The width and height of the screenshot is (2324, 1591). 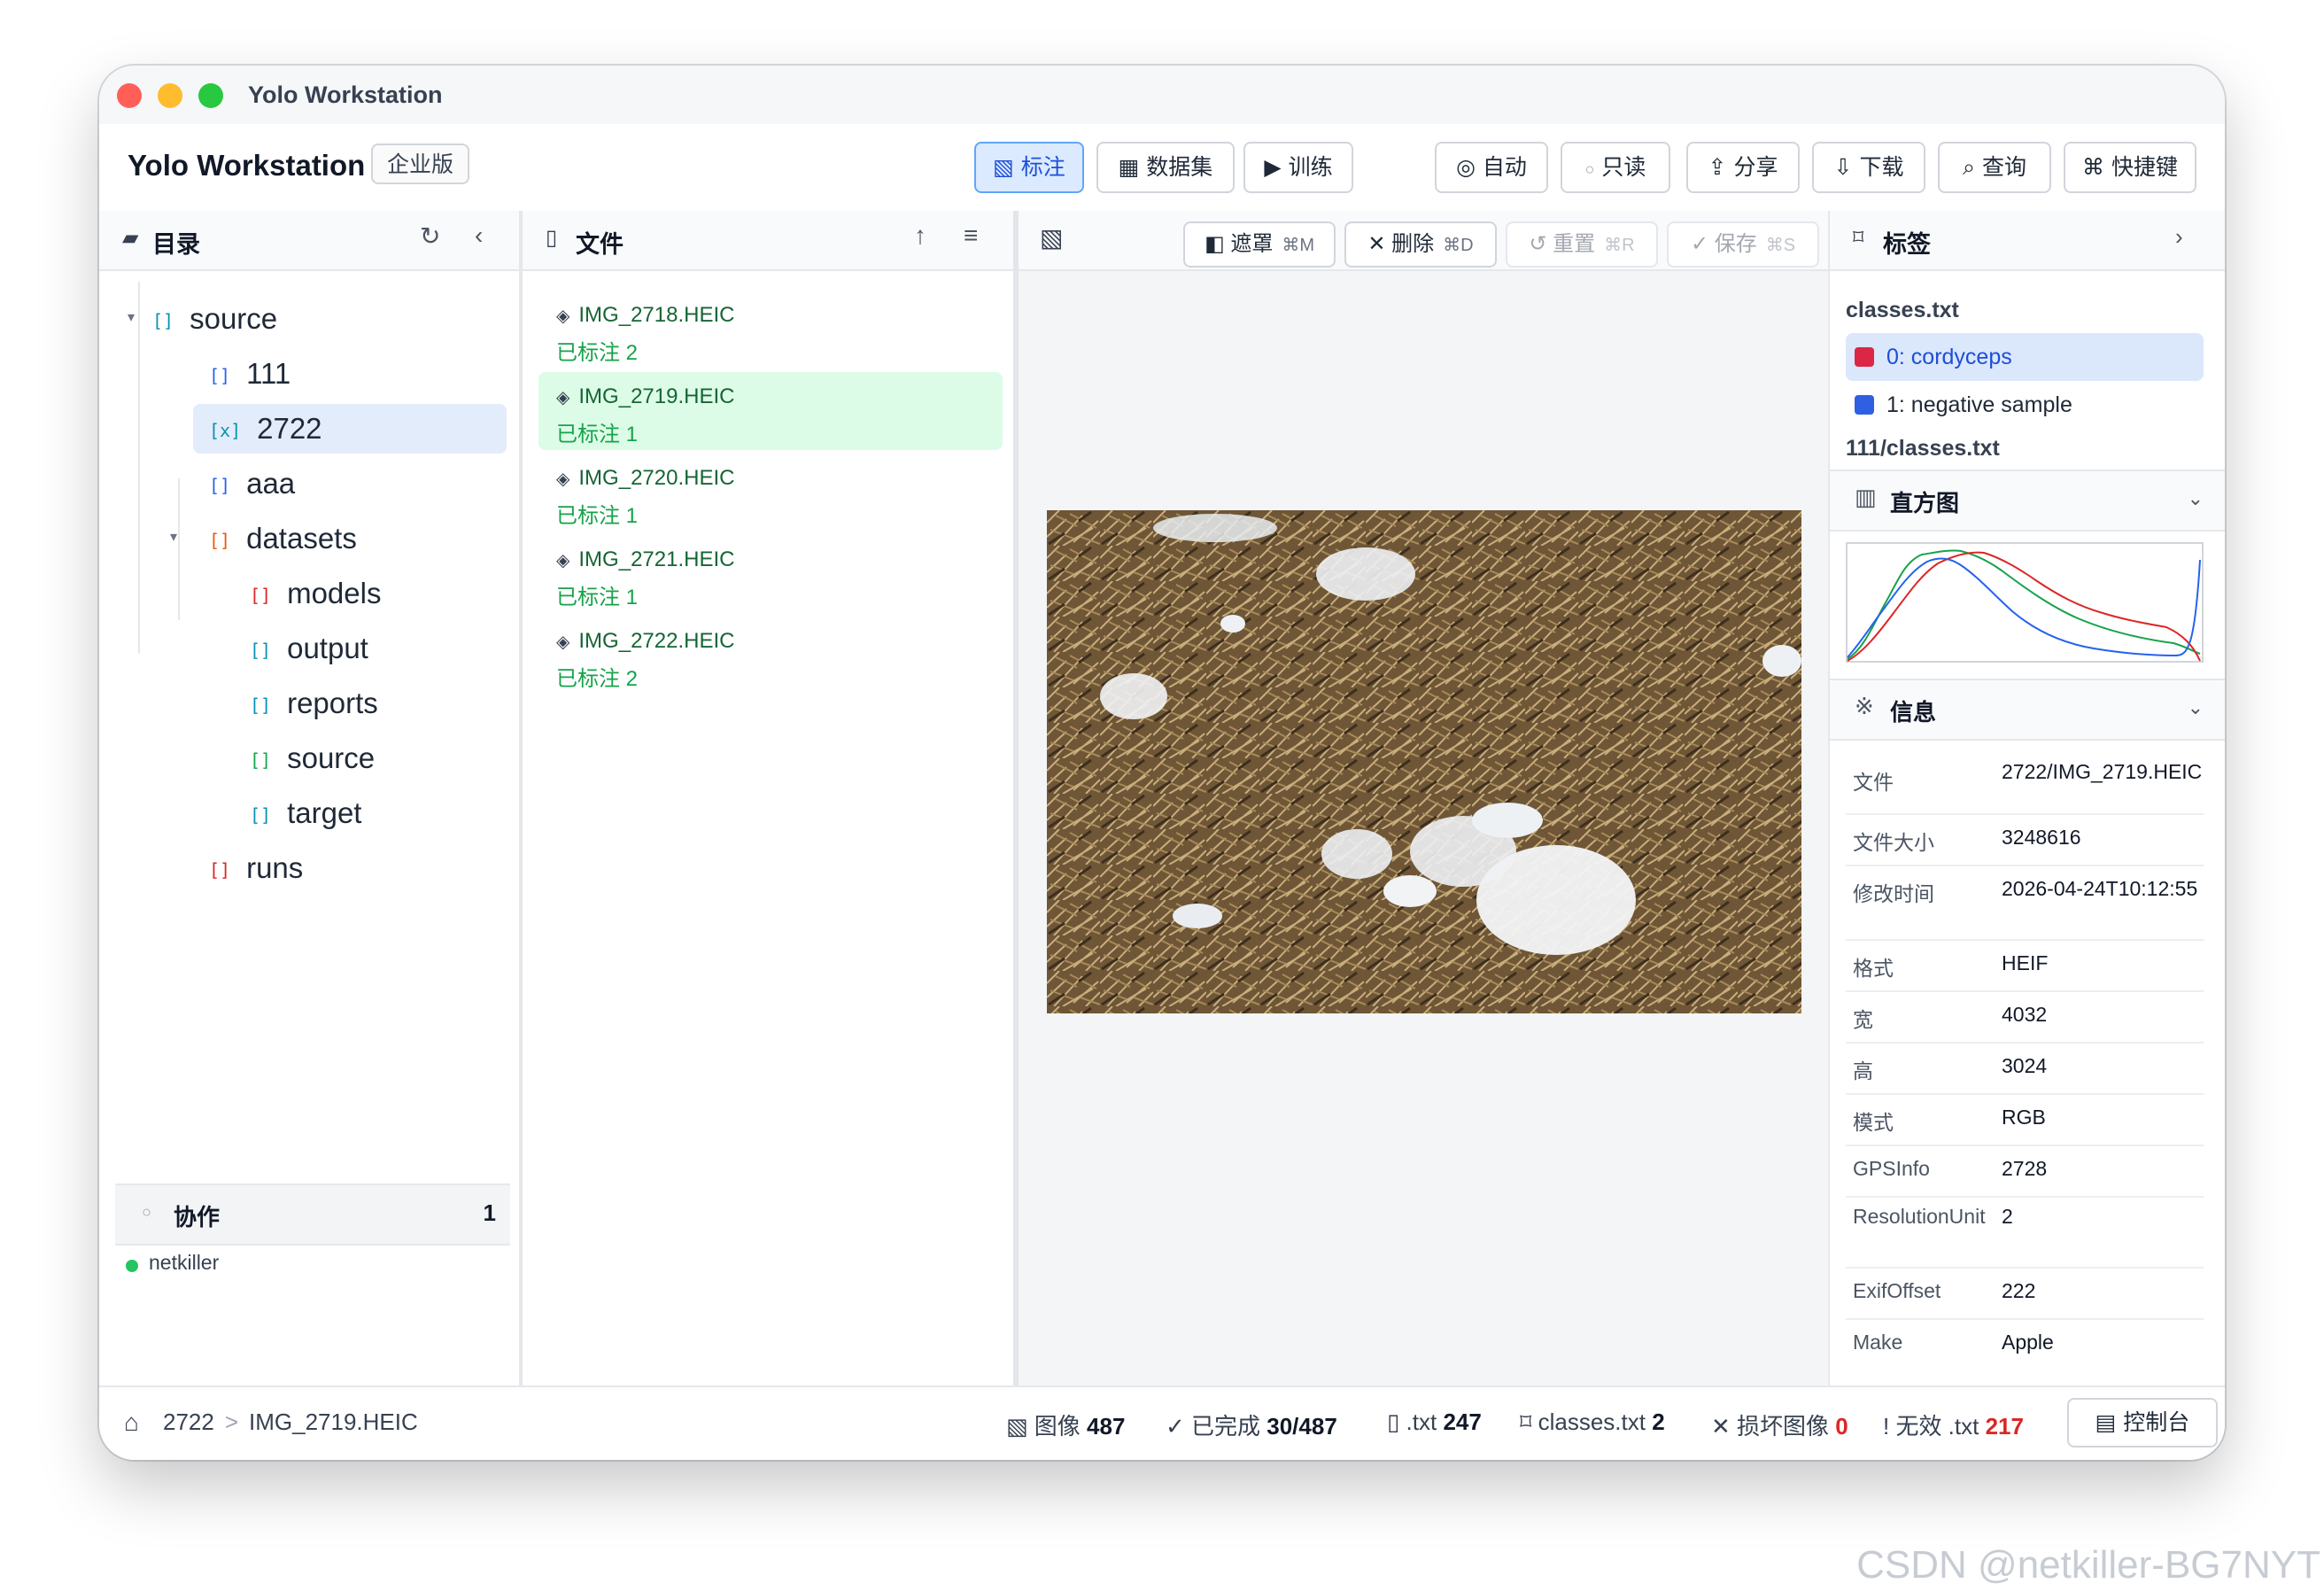 What do you see at coordinates (430, 236) in the screenshot?
I see `refresh-icon: ↻` at bounding box center [430, 236].